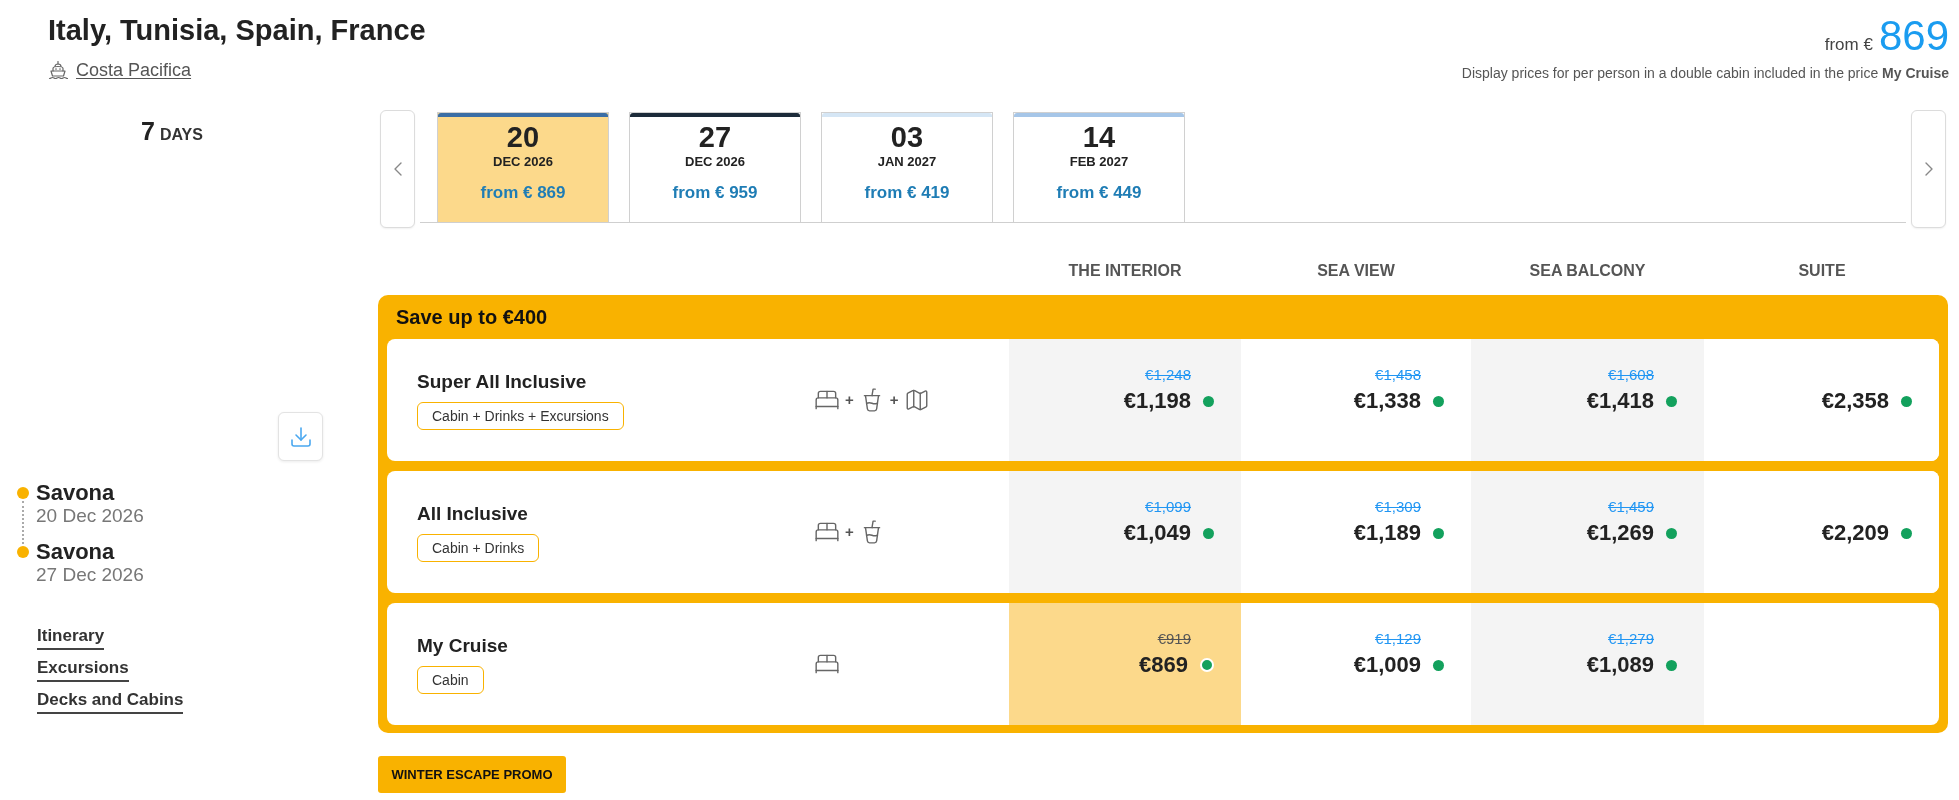  I want to click on old-price: €1,458, so click(1398, 375).